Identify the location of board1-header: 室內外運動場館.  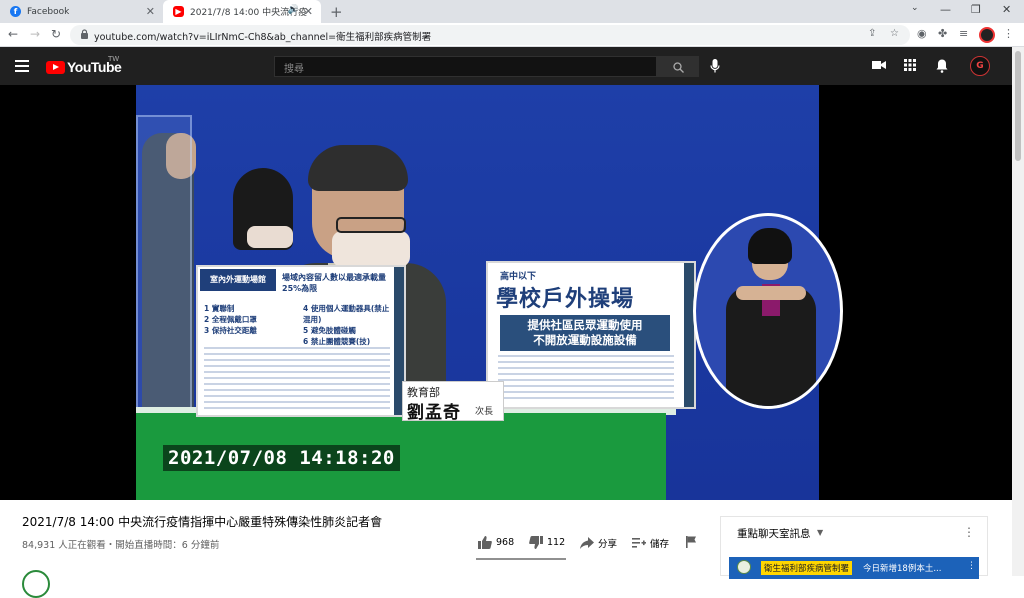
(238, 280).